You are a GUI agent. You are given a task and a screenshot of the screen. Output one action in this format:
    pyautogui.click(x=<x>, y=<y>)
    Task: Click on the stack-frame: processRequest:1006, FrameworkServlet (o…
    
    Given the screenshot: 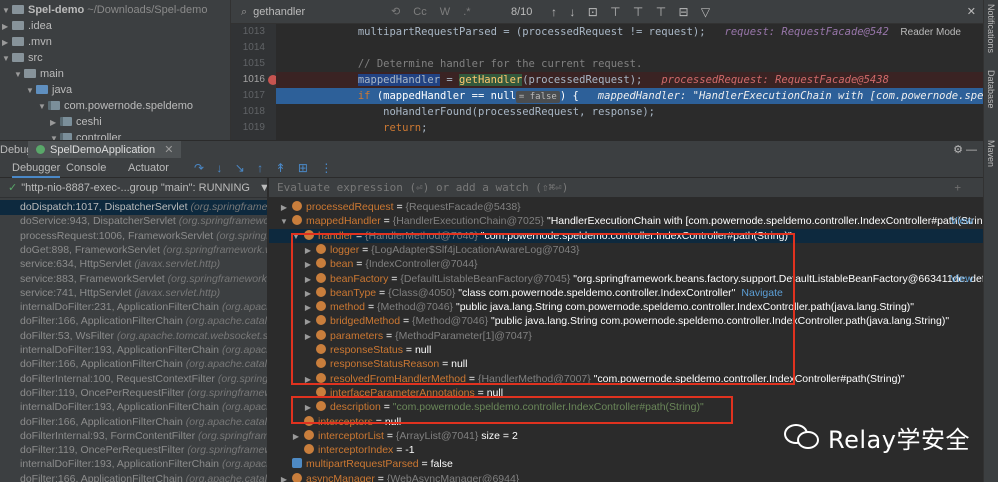 What is the action you would take?
    pyautogui.click(x=133, y=236)
    